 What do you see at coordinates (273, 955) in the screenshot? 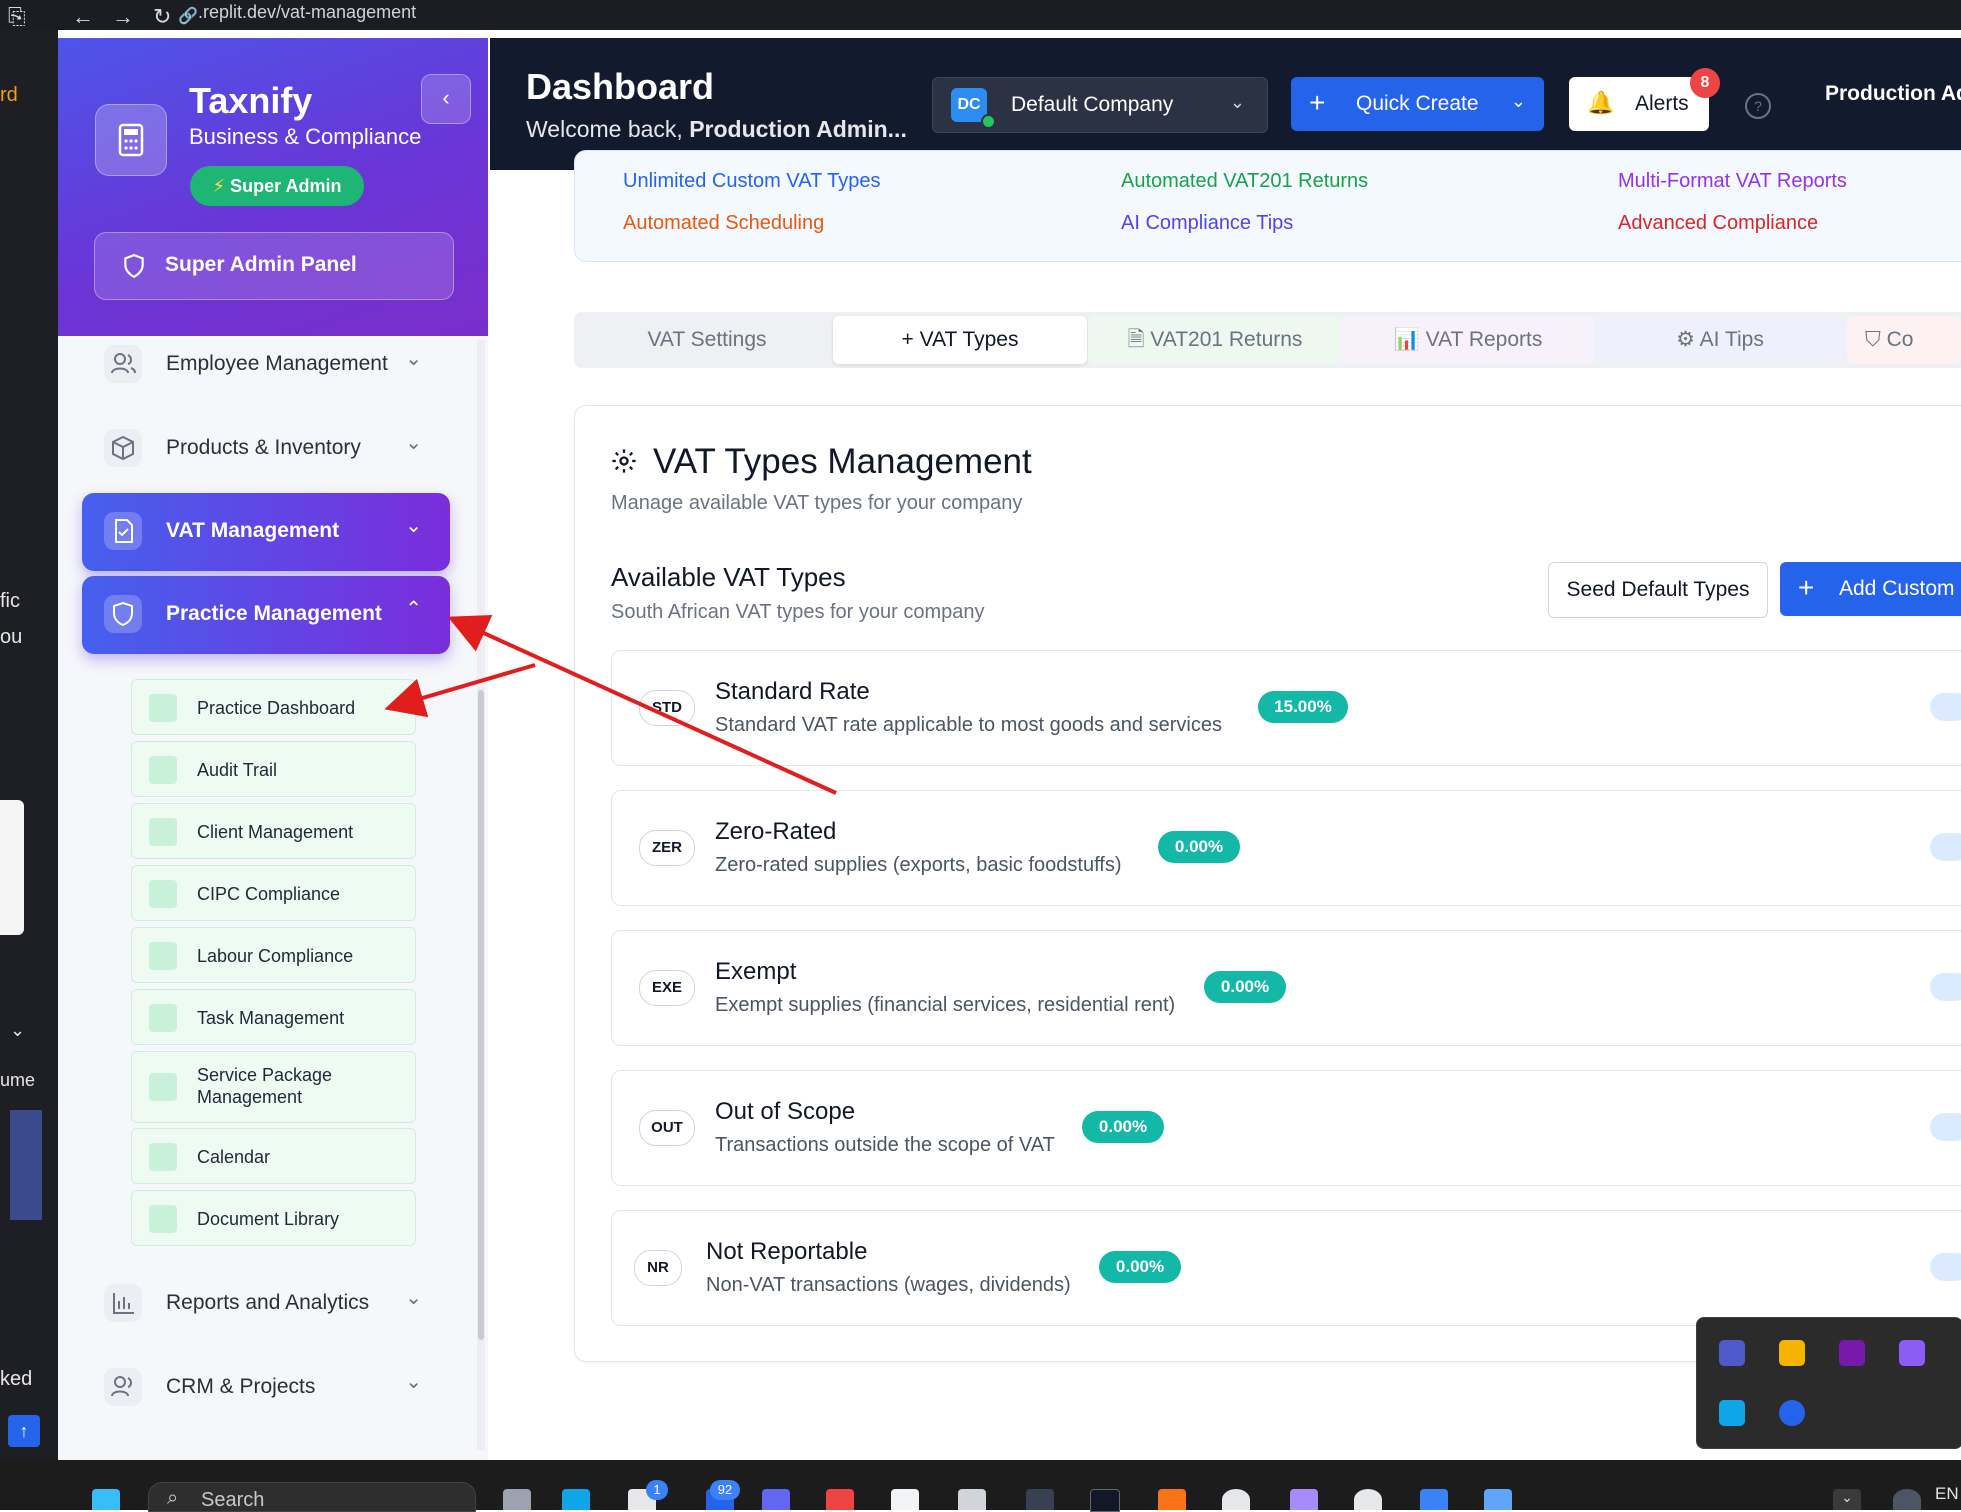
I see `subnav-labour-compliance: Labour Compliance` at bounding box center [273, 955].